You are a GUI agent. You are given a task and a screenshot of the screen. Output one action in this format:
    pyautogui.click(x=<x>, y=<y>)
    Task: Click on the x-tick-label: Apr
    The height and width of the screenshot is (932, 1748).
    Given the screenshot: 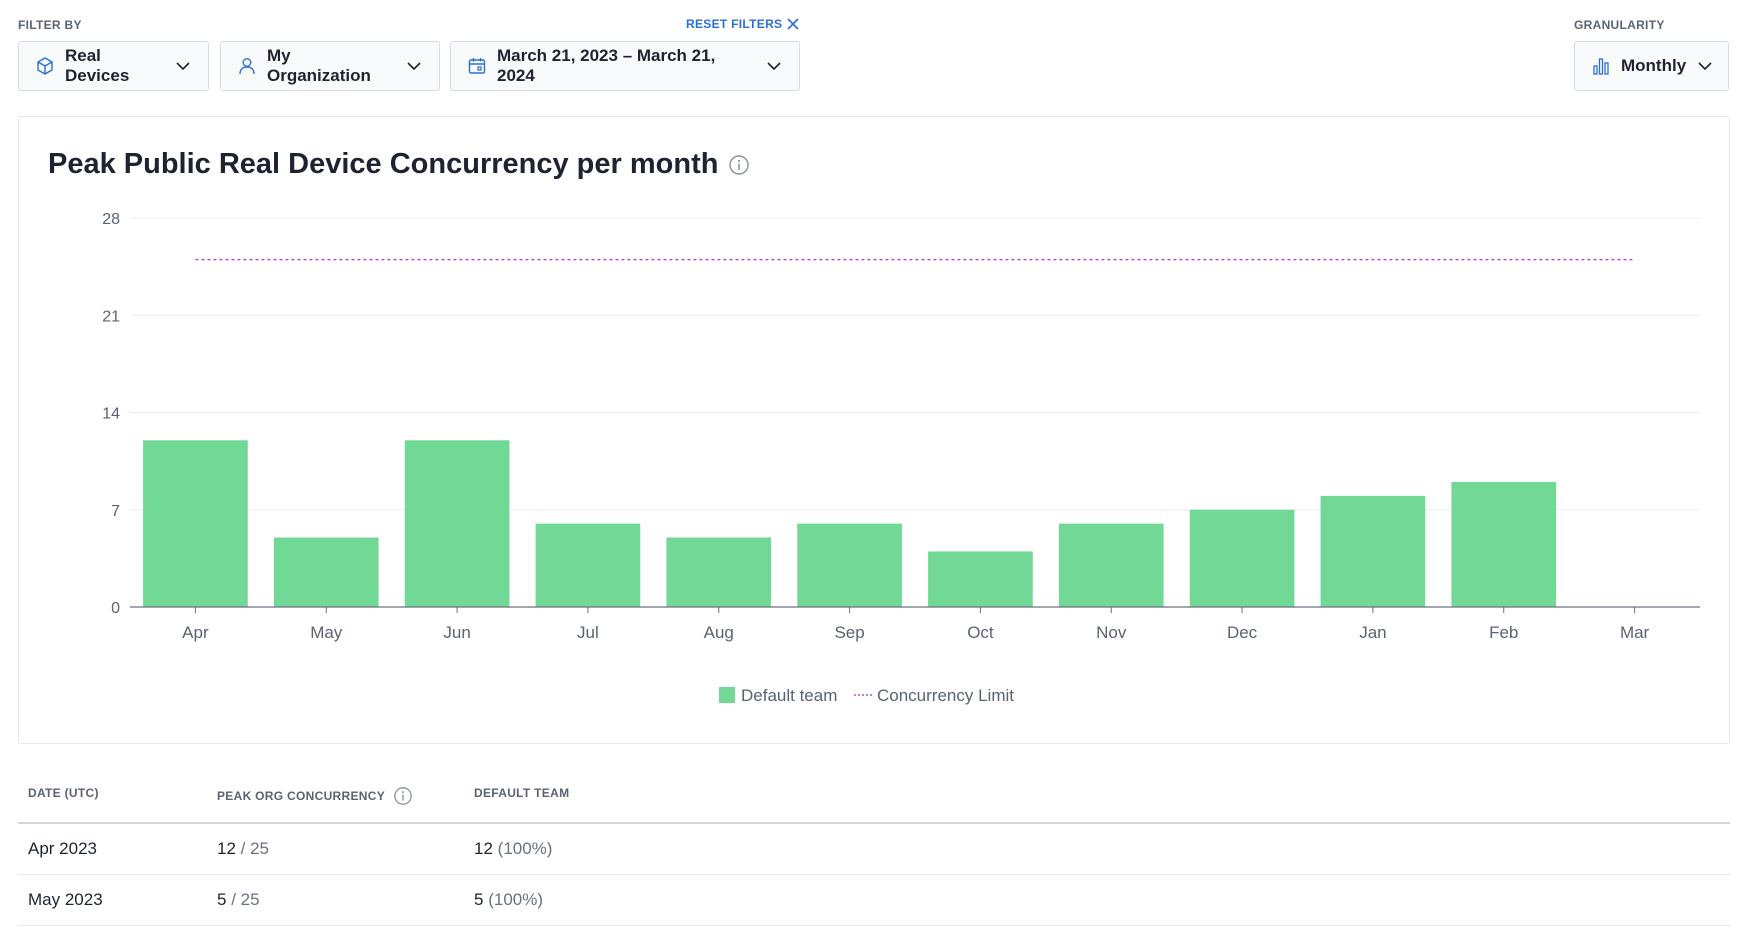 What is the action you would take?
    pyautogui.click(x=195, y=632)
    